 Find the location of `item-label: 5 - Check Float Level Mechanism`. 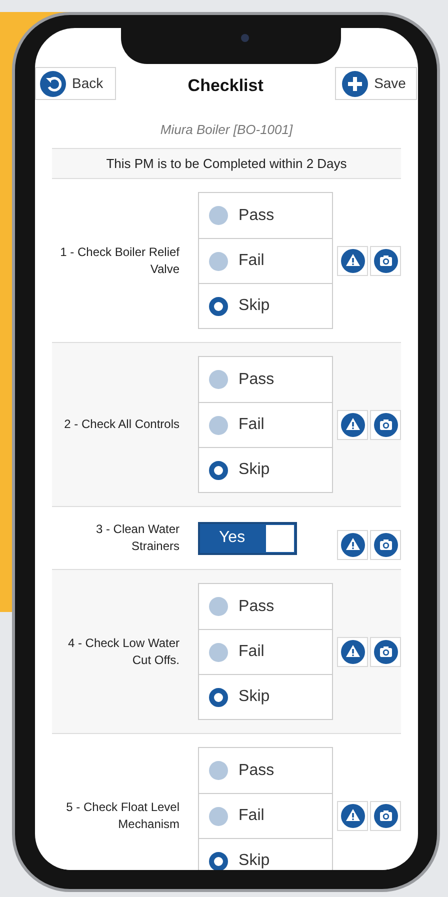

item-label: 5 - Check Float Level Mechanism is located at coordinates (123, 815).